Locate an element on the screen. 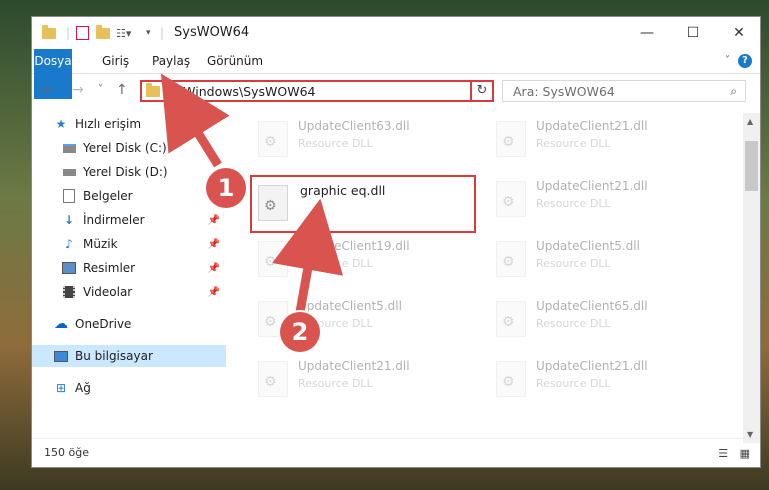 The image size is (769, 490). arrow-to-address-bar is located at coordinates (195, 120).